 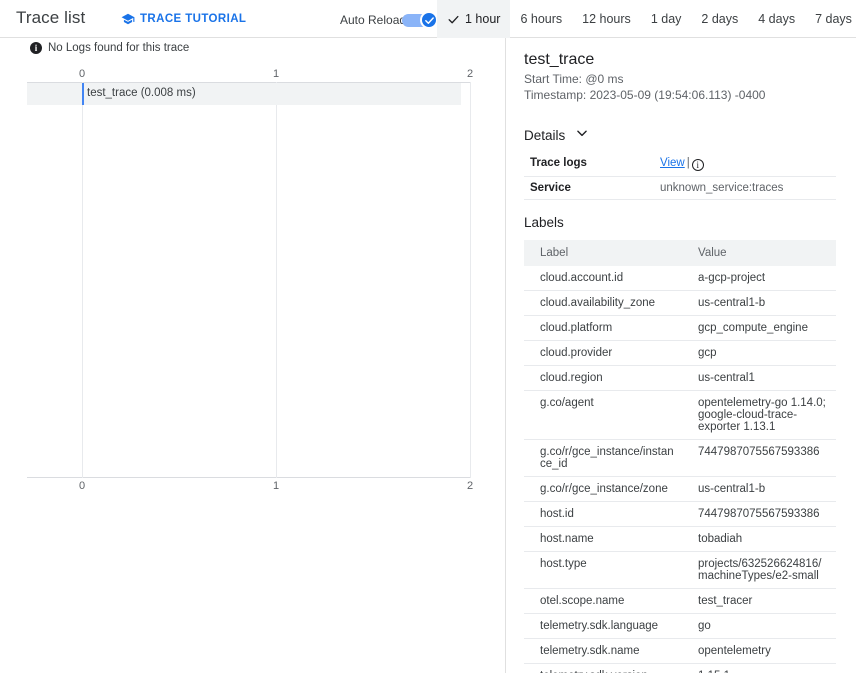 I want to click on detail-start-time: Start Time: @0 ms, so click(x=574, y=79).